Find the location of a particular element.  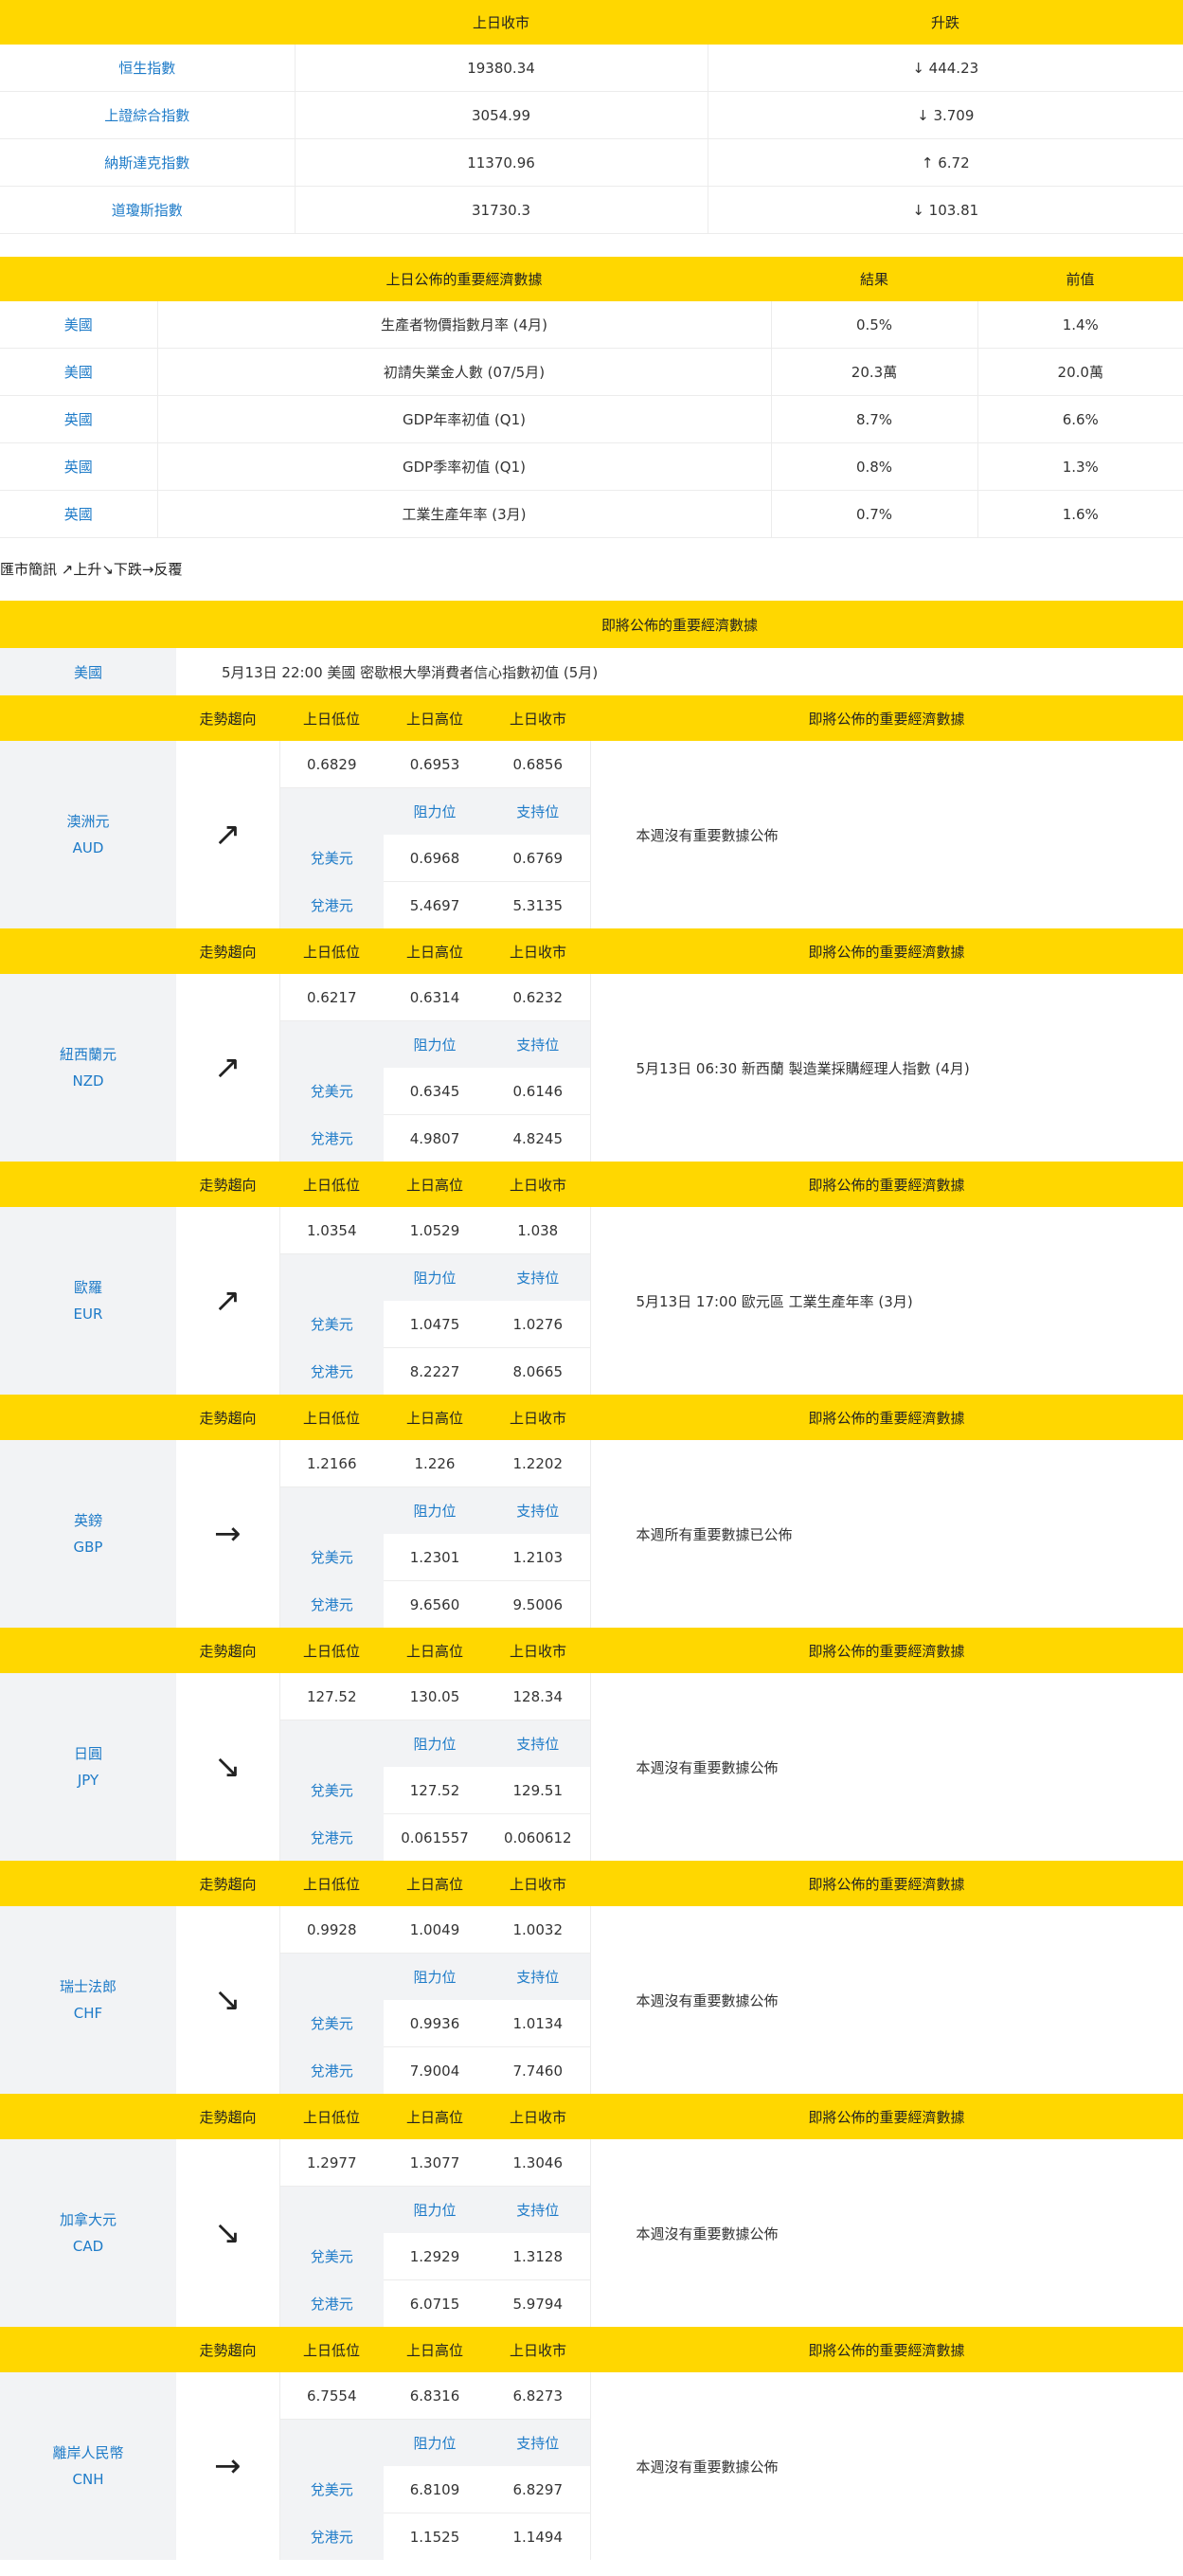

currency-name-link: 加拿大元 CAD is located at coordinates (88, 2233).